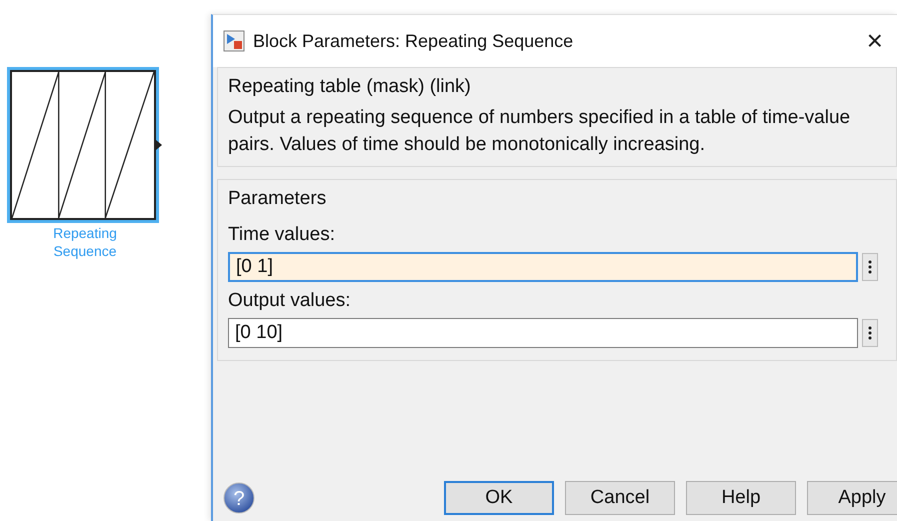 Image resolution: width=897 pixels, height=521 pixels. What do you see at coordinates (282, 235) in the screenshot?
I see `field-label: Time values:` at bounding box center [282, 235].